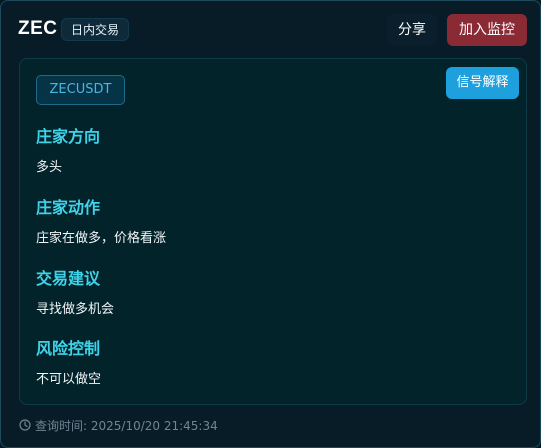 The width and height of the screenshot is (541, 448). I want to click on trade-type-tag: 日内交易, so click(95, 29).